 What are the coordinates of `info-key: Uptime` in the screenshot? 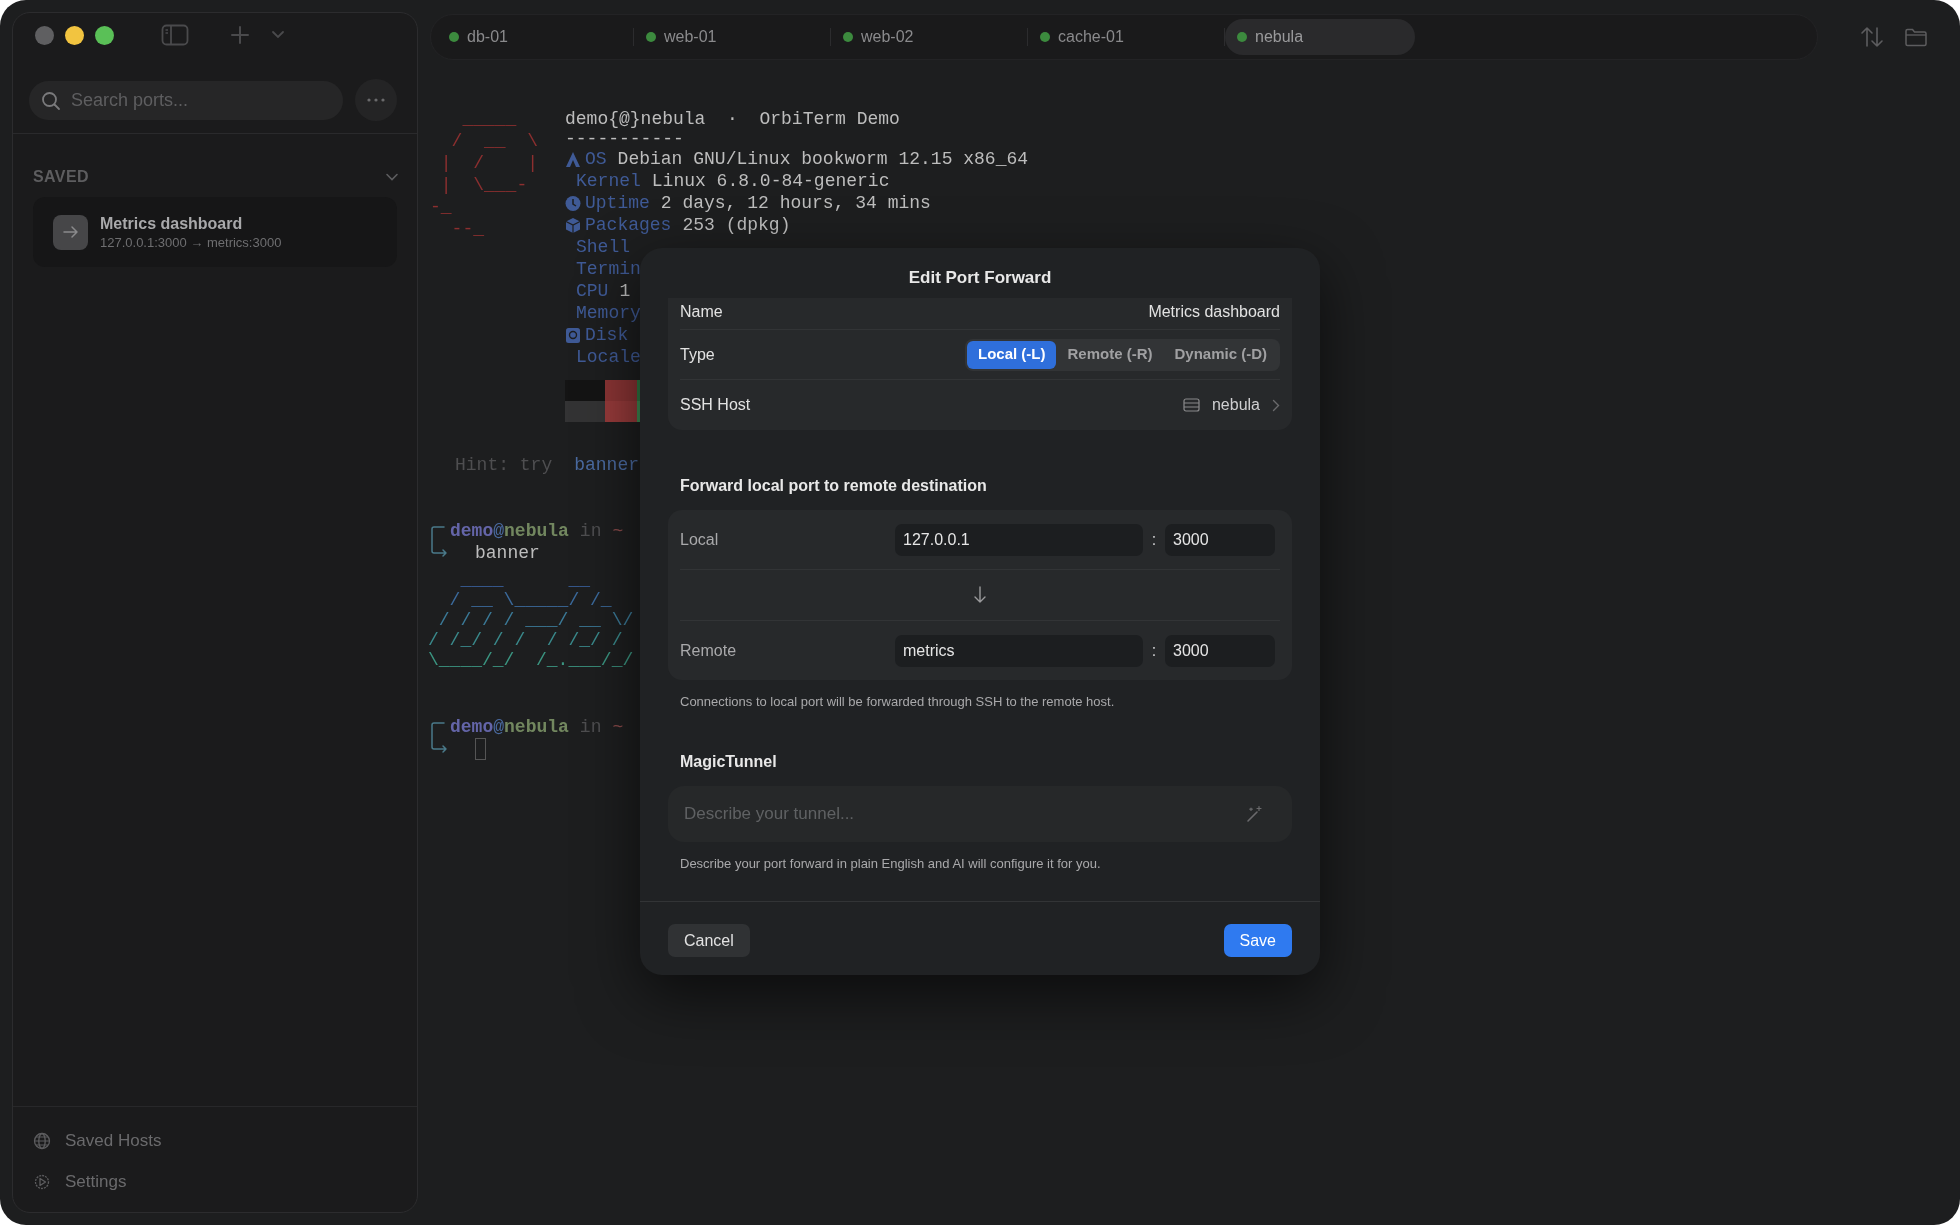 It's located at (617, 203).